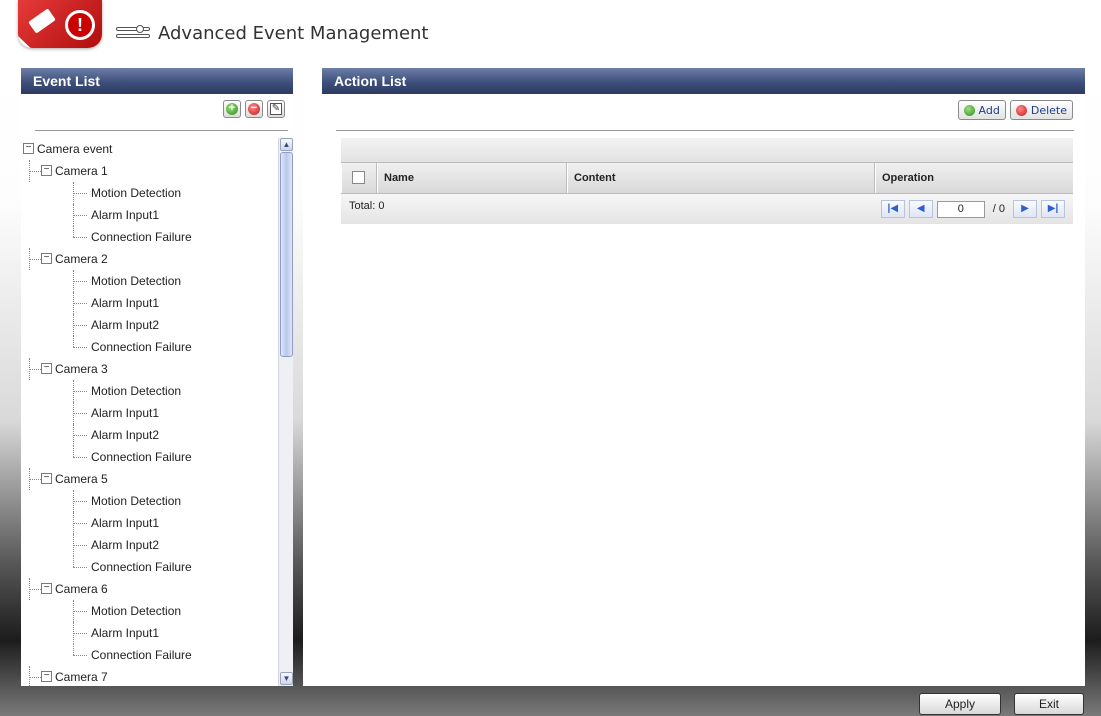 This screenshot has width=1101, height=716. I want to click on tree-root: − Camera event, so click(149, 149).